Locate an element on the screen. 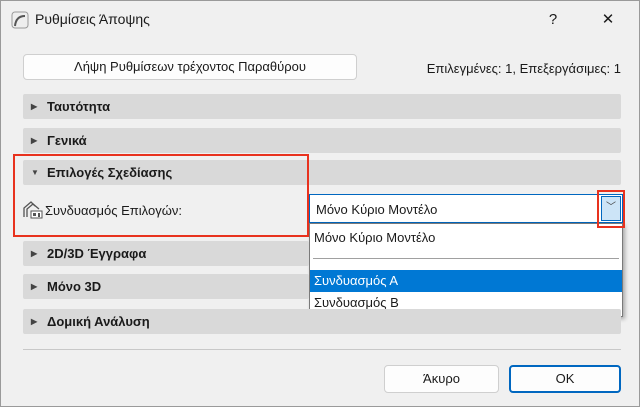  dropdown-separator is located at coordinates (466, 258).